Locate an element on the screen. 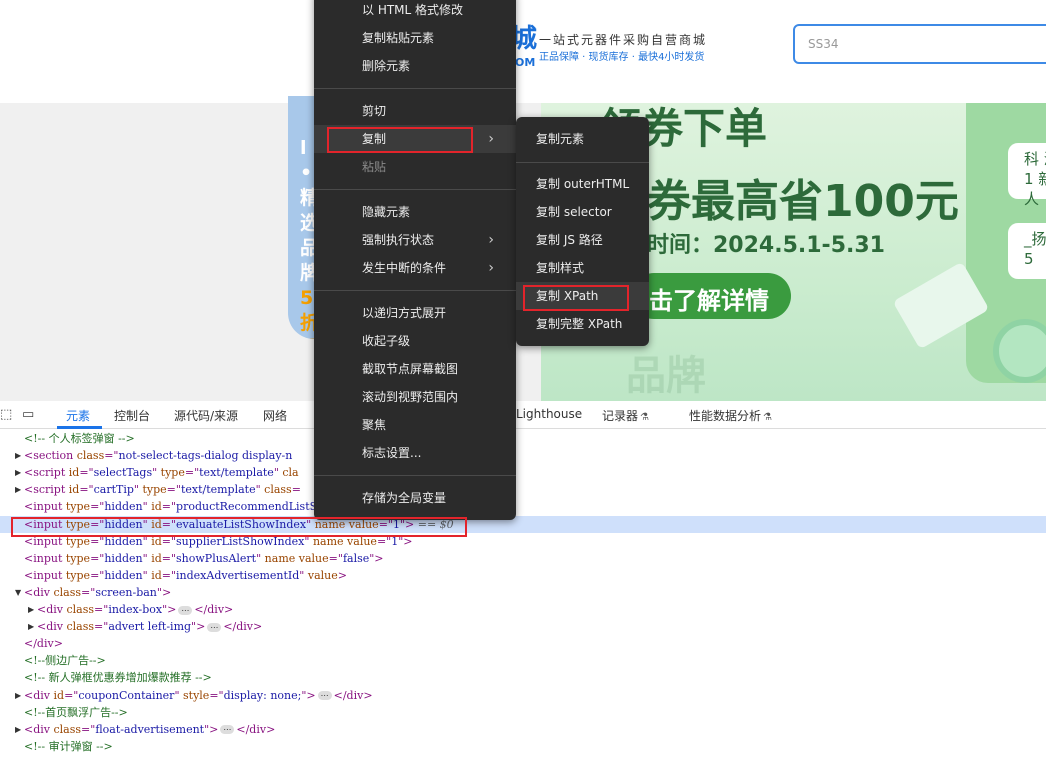 The width and height of the screenshot is (1046, 759). dom-token: <script is located at coordinates (46, 490).